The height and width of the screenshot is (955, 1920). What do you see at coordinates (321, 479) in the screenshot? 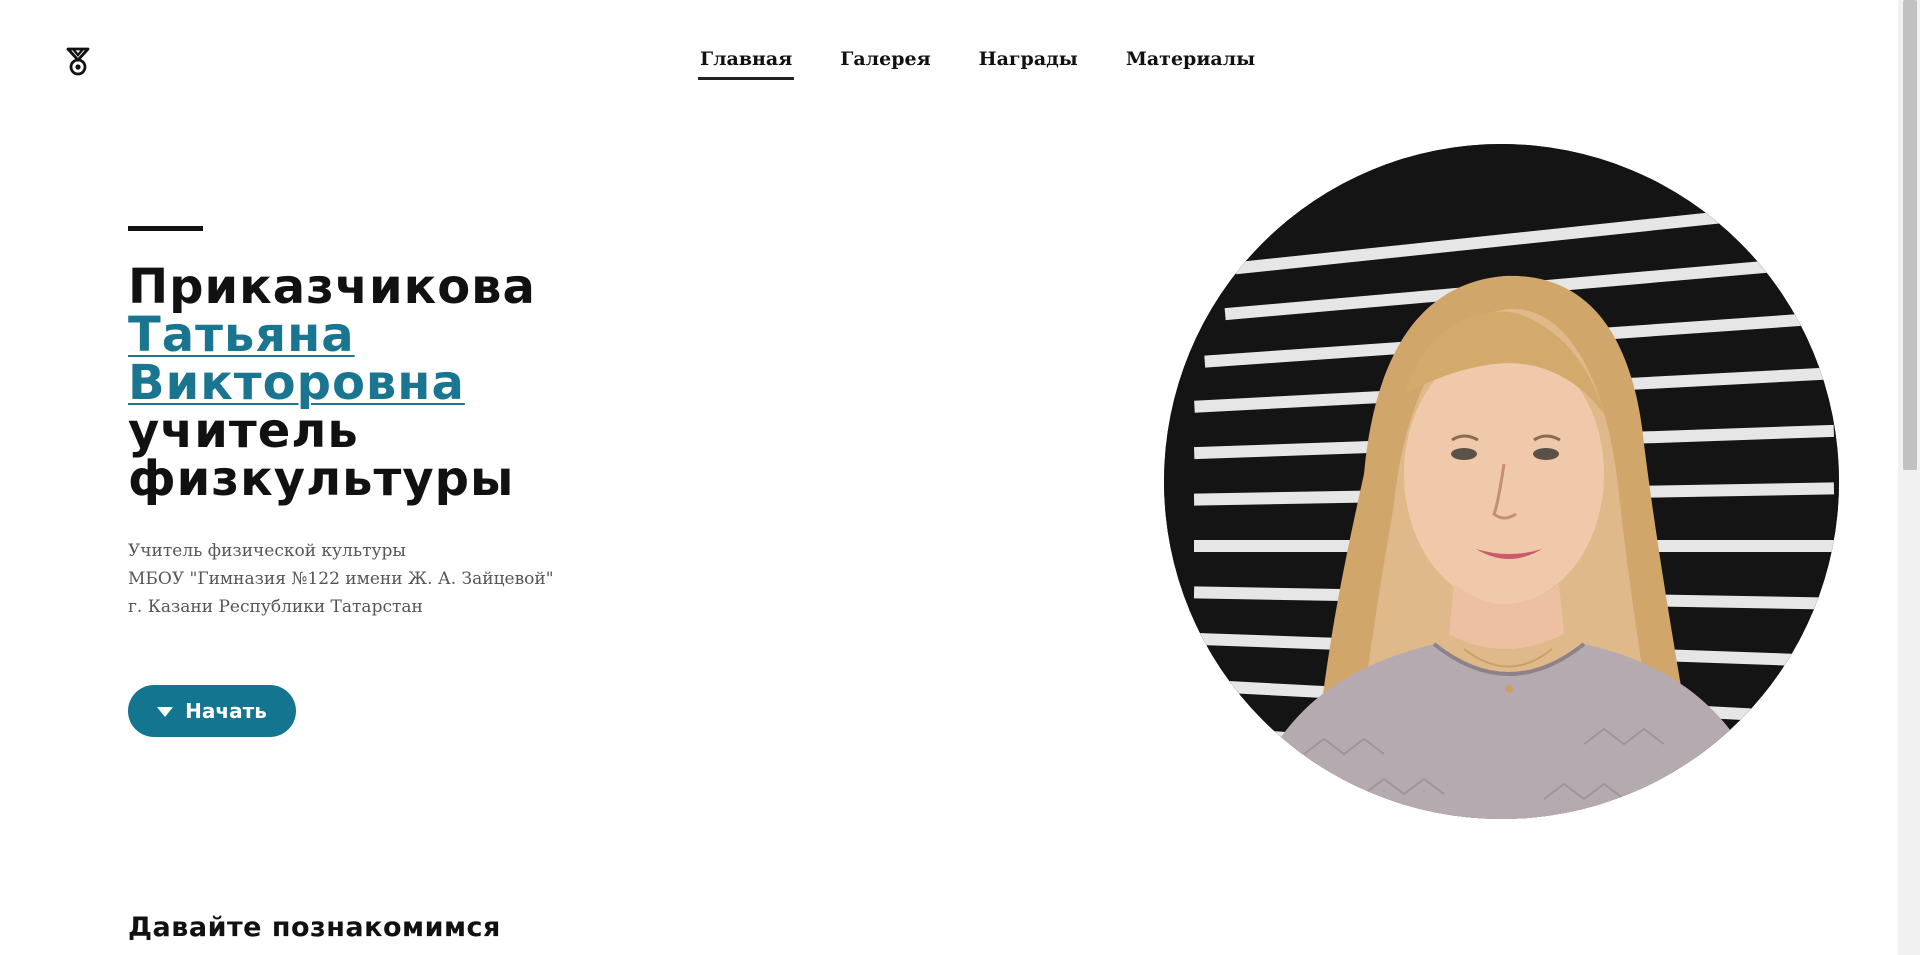
I see `hero-role-line2: физкультуры` at bounding box center [321, 479].